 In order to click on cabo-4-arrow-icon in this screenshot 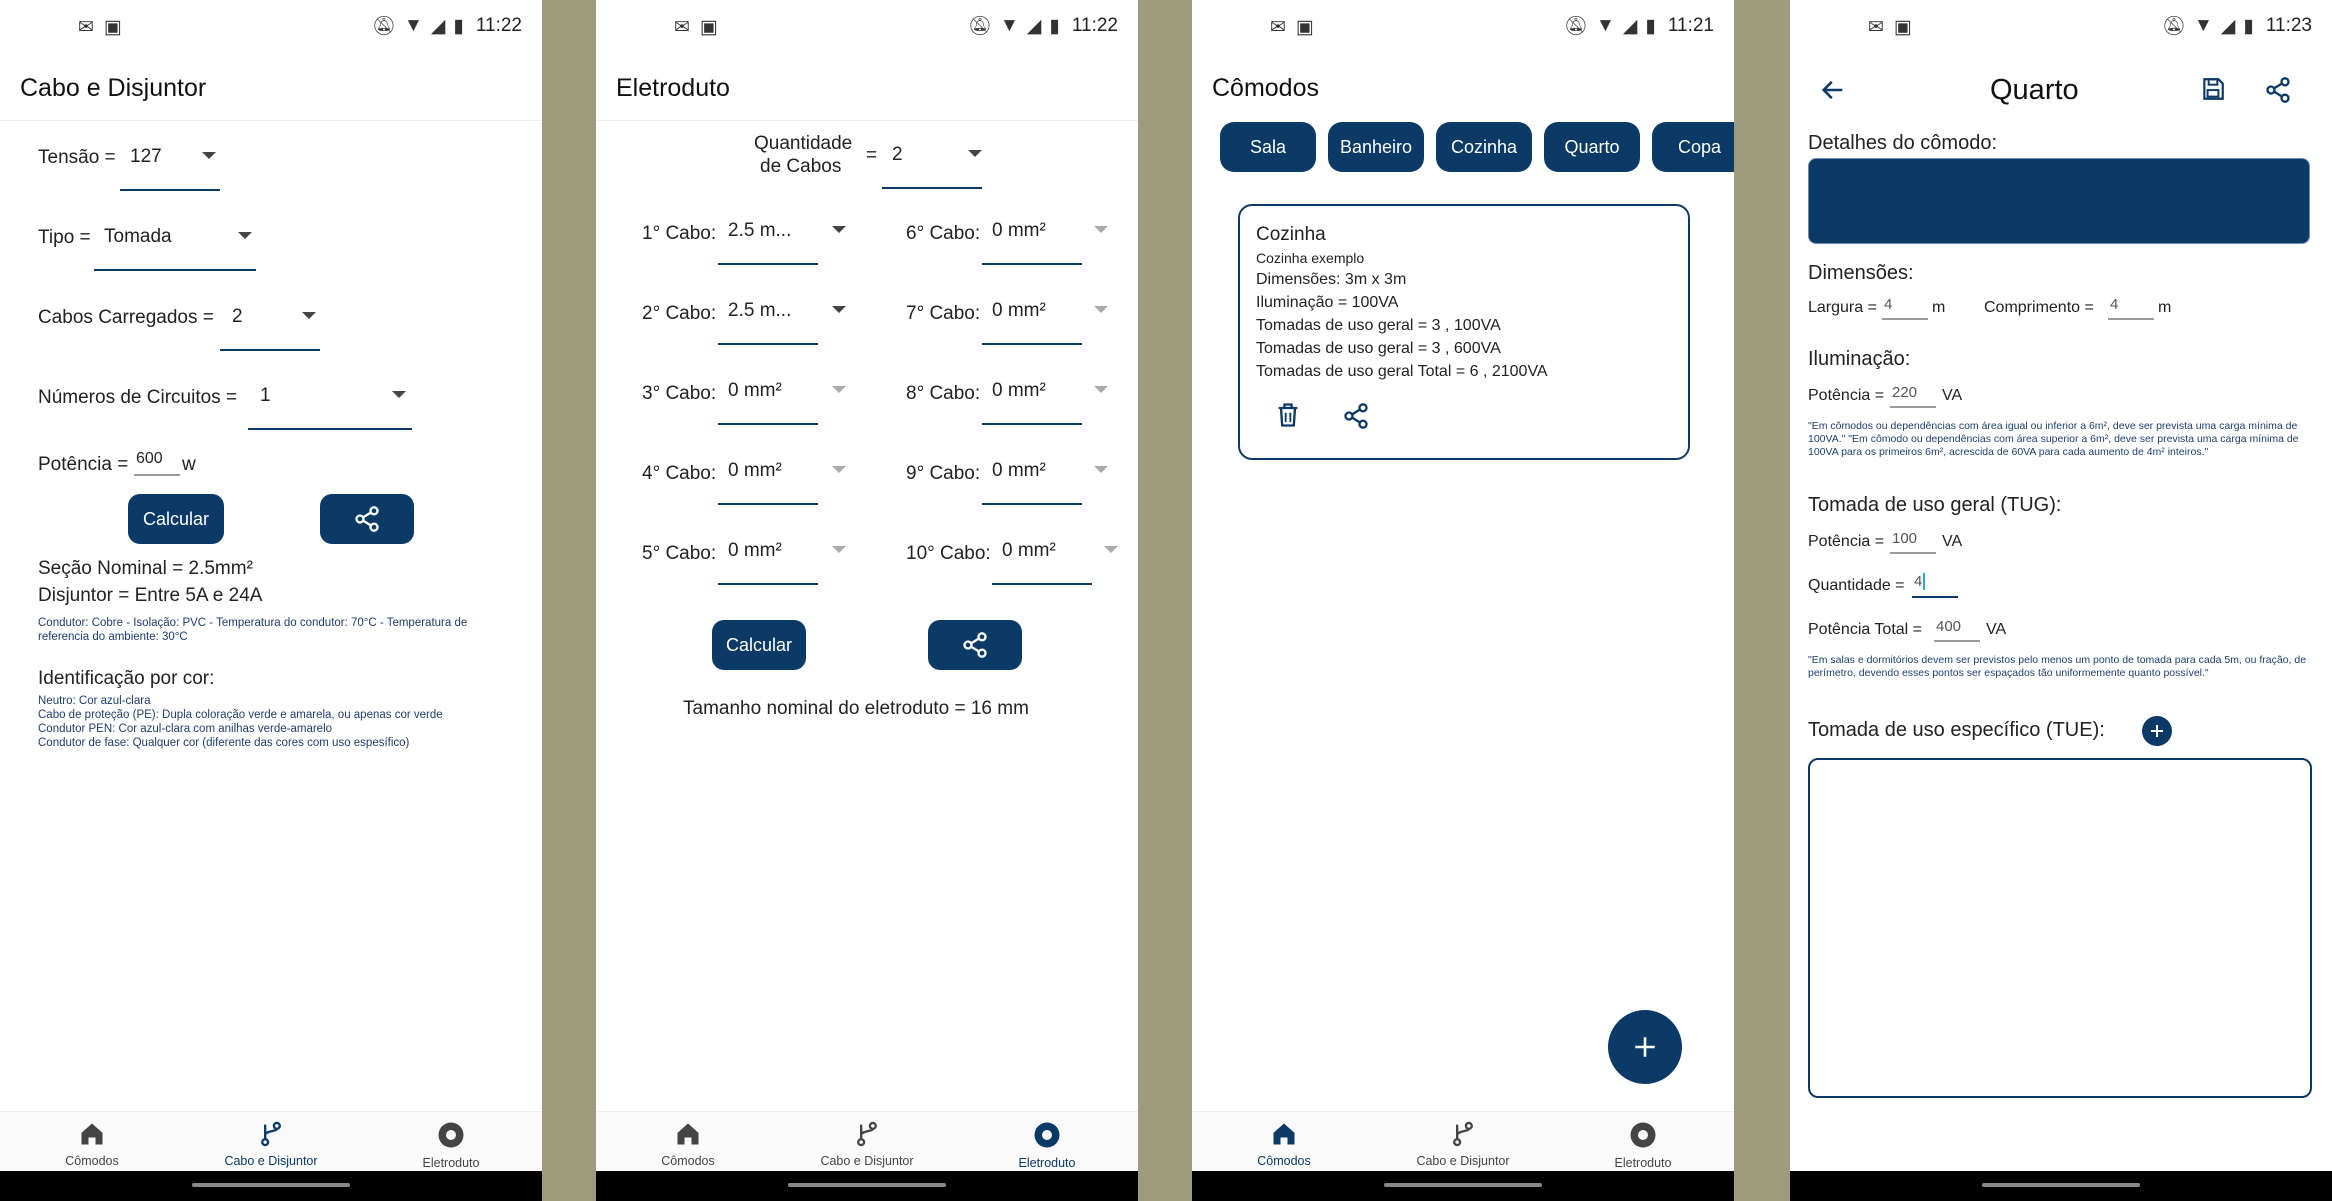, I will do `click(839, 469)`.